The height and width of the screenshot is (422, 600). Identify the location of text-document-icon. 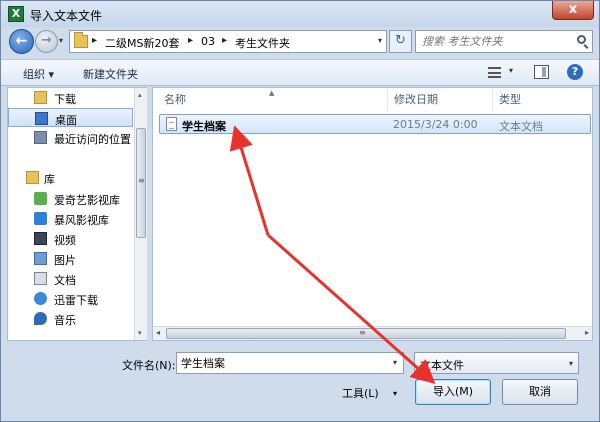
(171, 124).